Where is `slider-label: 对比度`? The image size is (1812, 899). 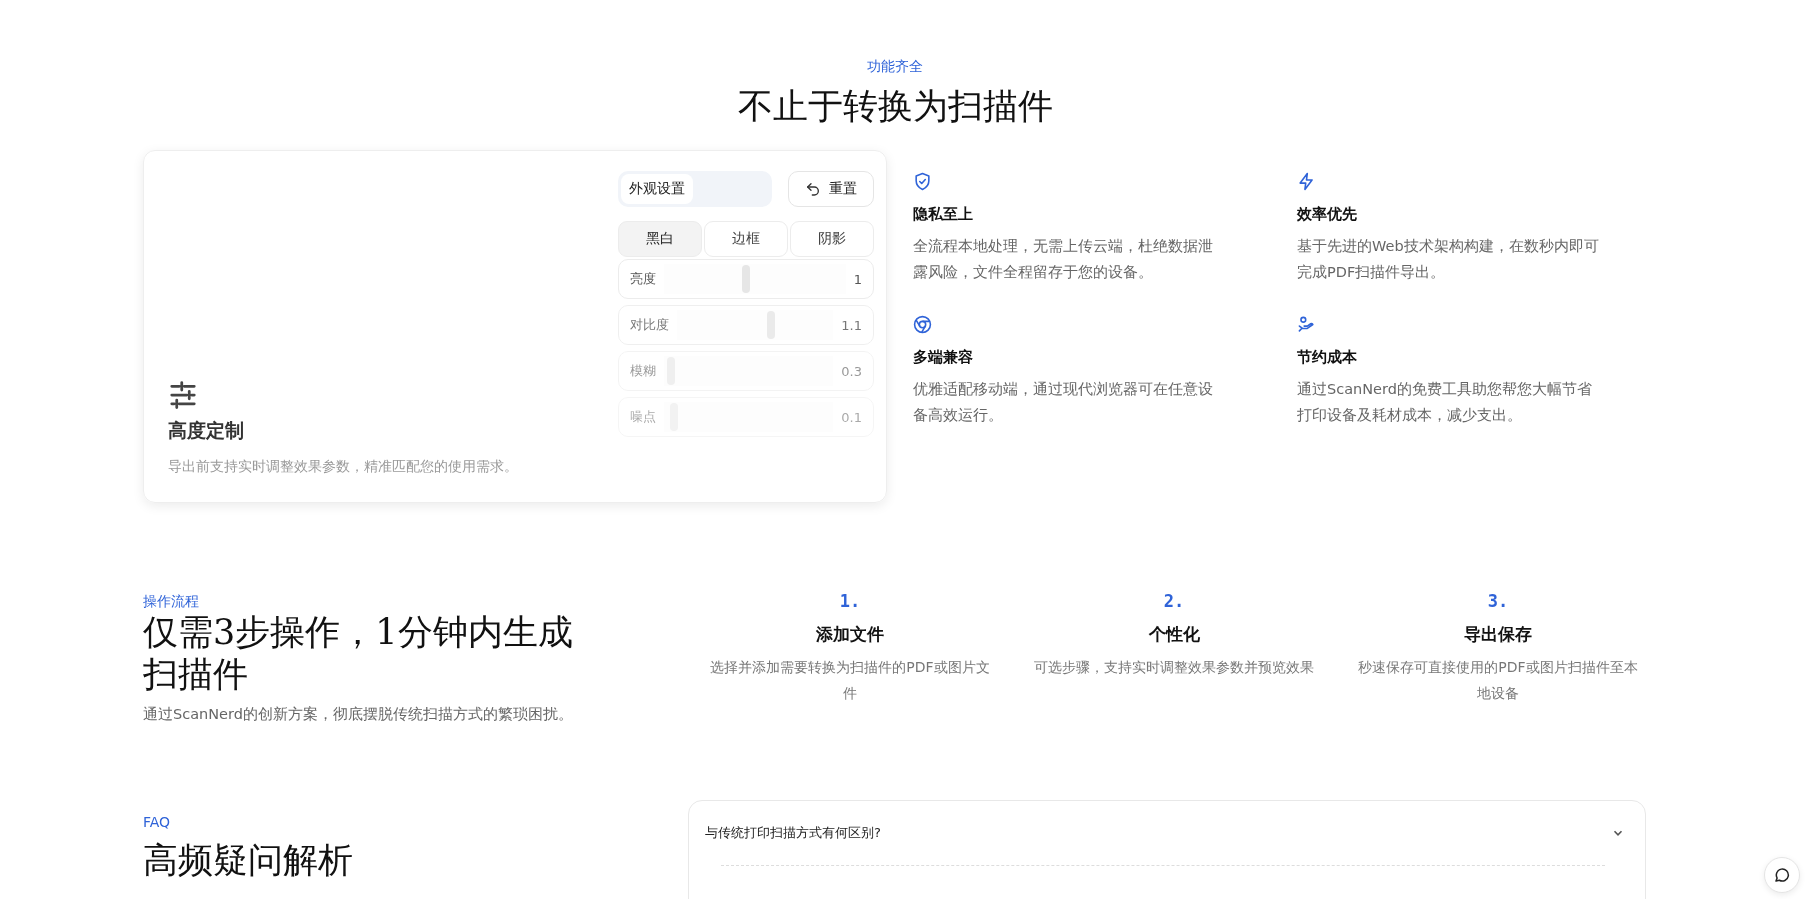 slider-label: 对比度 is located at coordinates (649, 325).